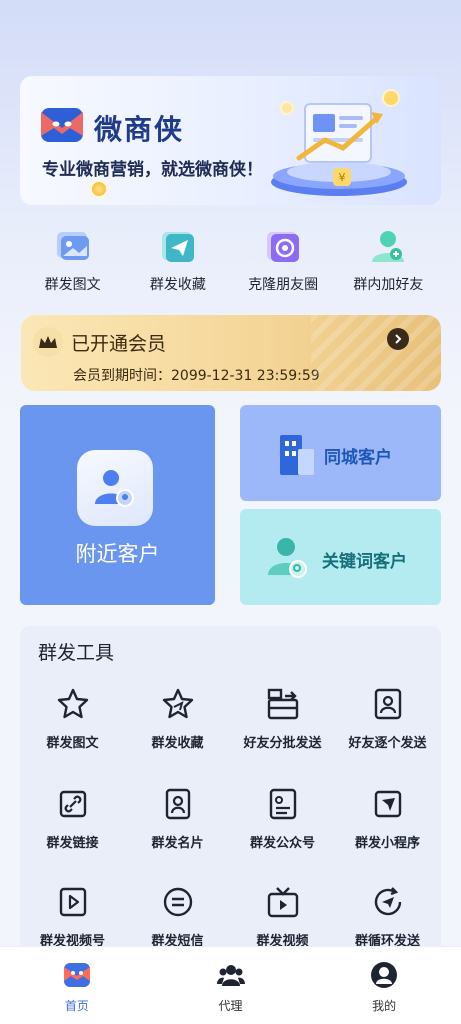  I want to click on profile-icon, so click(384, 975).